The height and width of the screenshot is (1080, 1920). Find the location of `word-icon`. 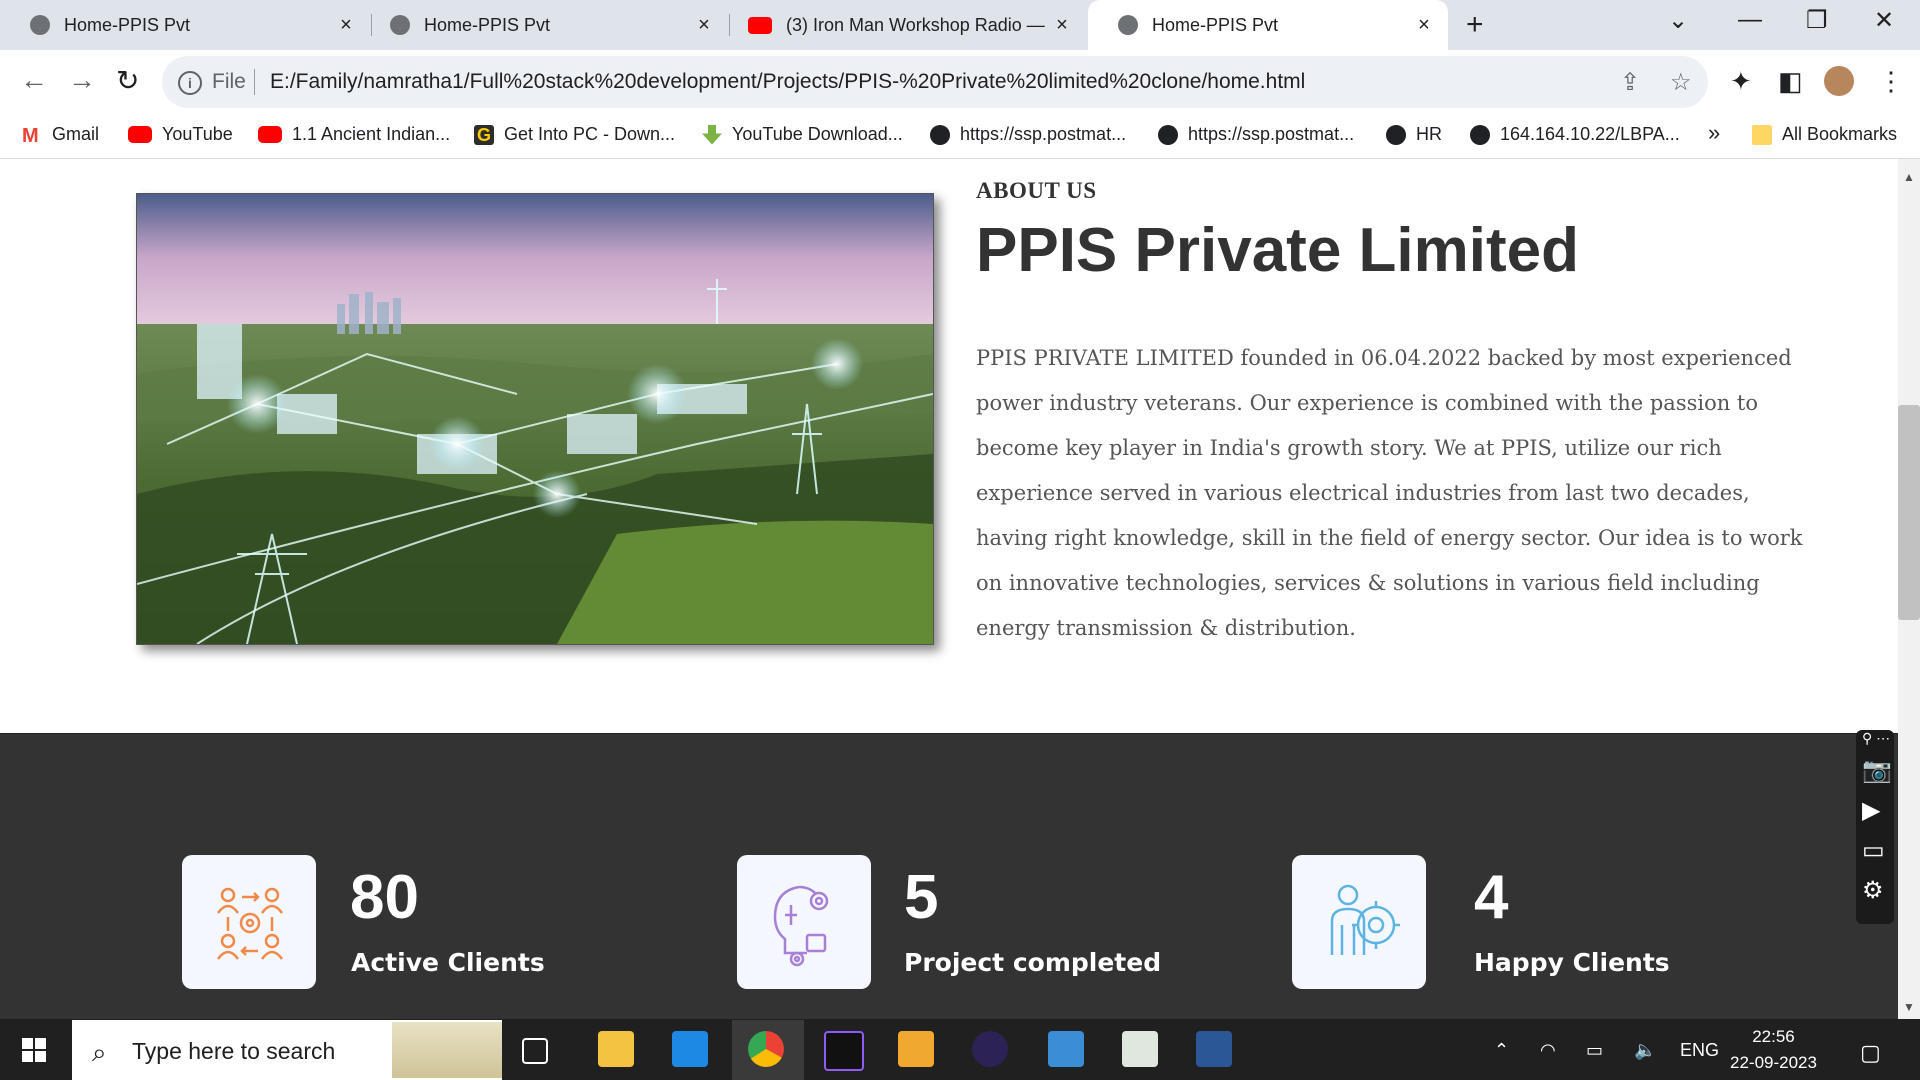

word-icon is located at coordinates (1214, 1049).